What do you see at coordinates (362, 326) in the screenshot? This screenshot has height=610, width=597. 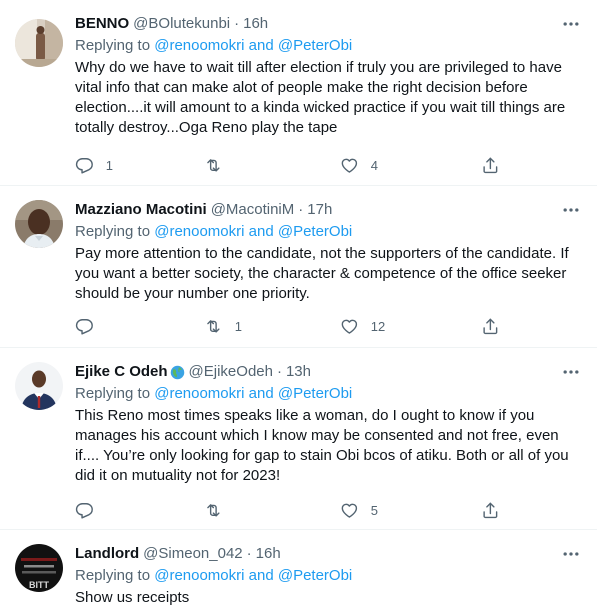 I see `like-button: 12` at bounding box center [362, 326].